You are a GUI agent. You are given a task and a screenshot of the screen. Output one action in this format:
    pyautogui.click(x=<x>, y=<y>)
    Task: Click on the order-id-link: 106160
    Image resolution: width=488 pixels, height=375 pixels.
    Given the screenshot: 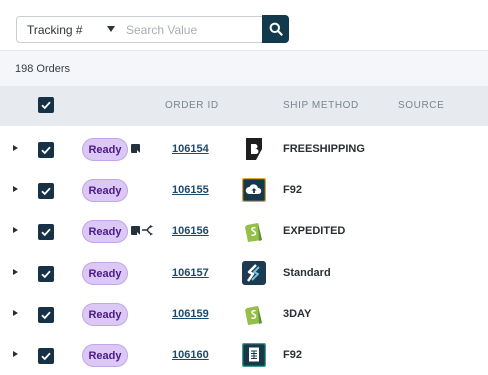 What is the action you would take?
    pyautogui.click(x=190, y=355)
    